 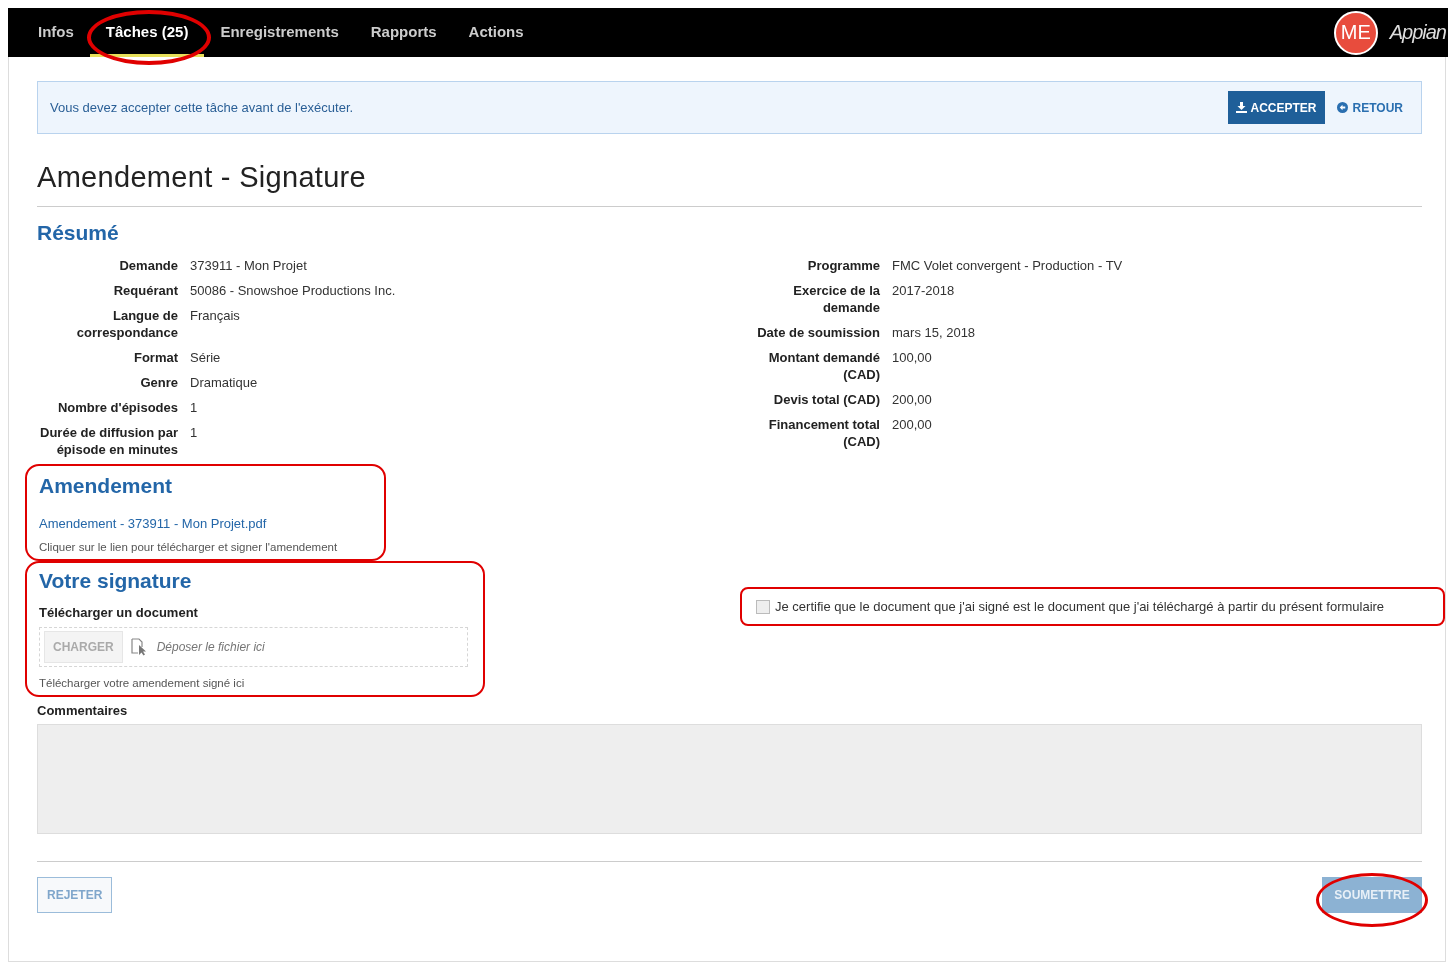 What do you see at coordinates (158, 382) in the screenshot?
I see `field-label: Genre` at bounding box center [158, 382].